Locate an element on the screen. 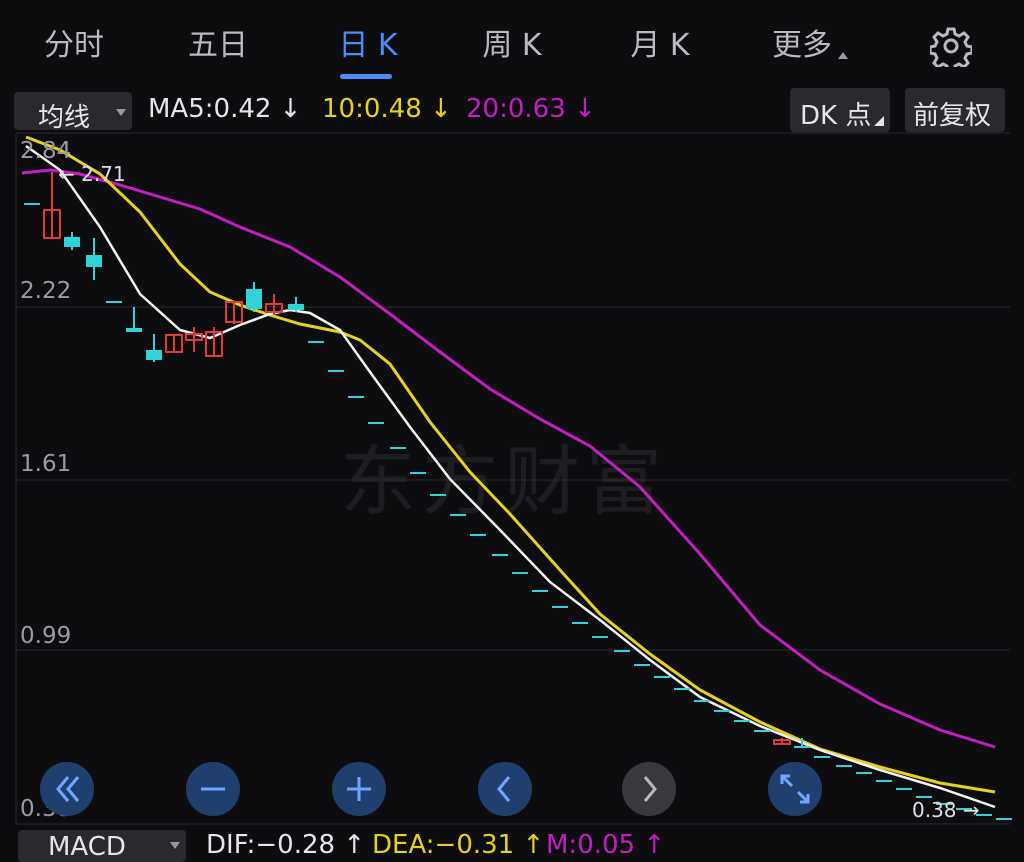  dk-point-label: DK 点 is located at coordinates (836, 116).